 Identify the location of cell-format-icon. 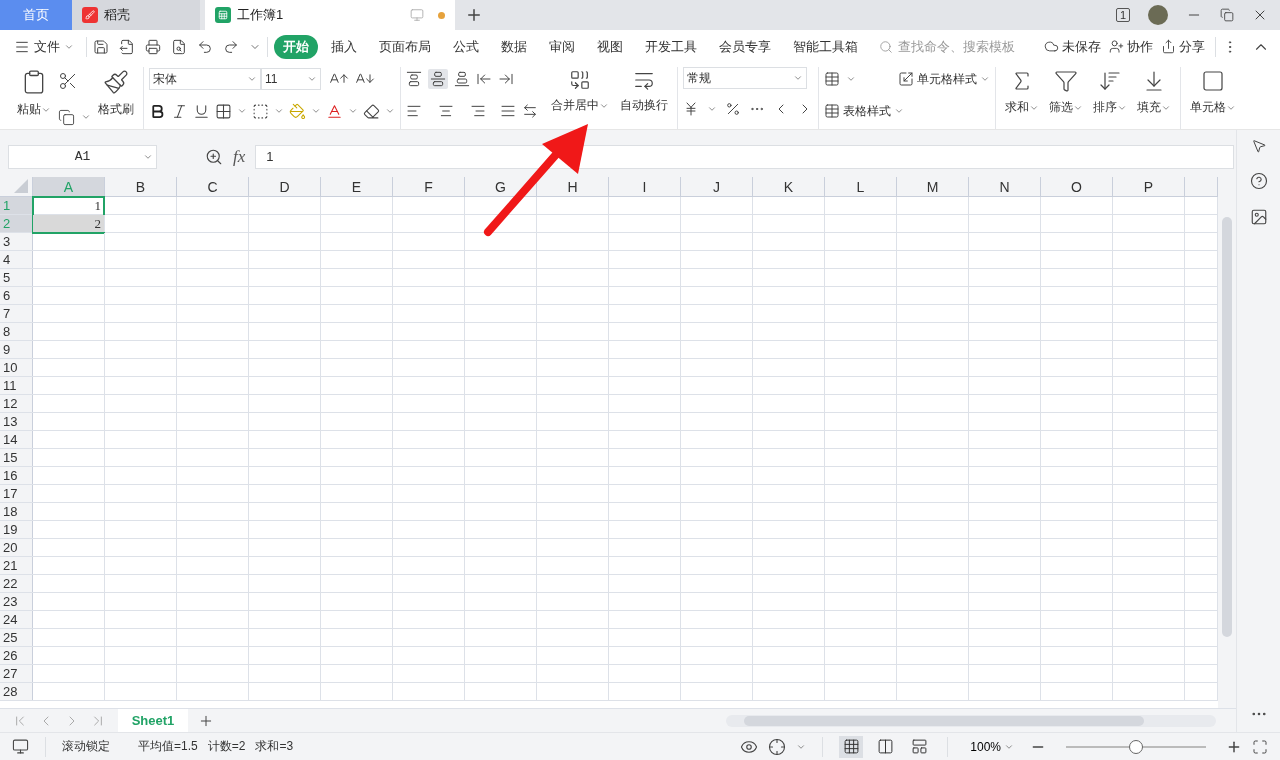
(260, 111).